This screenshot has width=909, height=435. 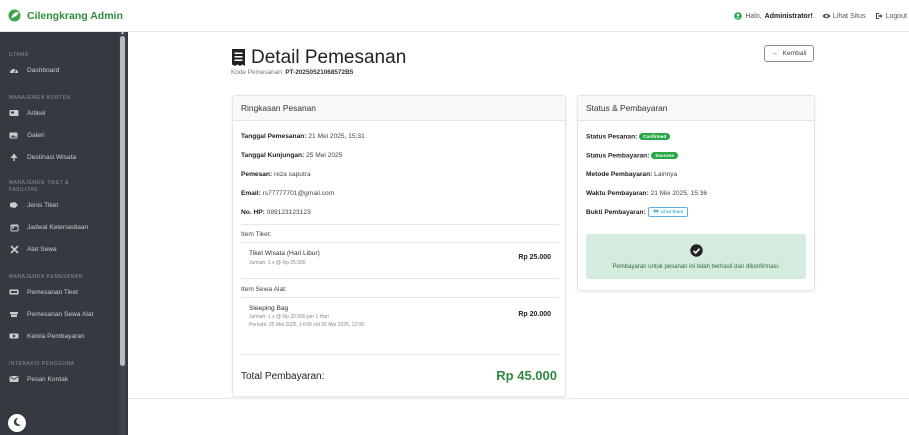 What do you see at coordinates (318, 58) in the screenshot?
I see `page-title: Detail Pemesanan` at bounding box center [318, 58].